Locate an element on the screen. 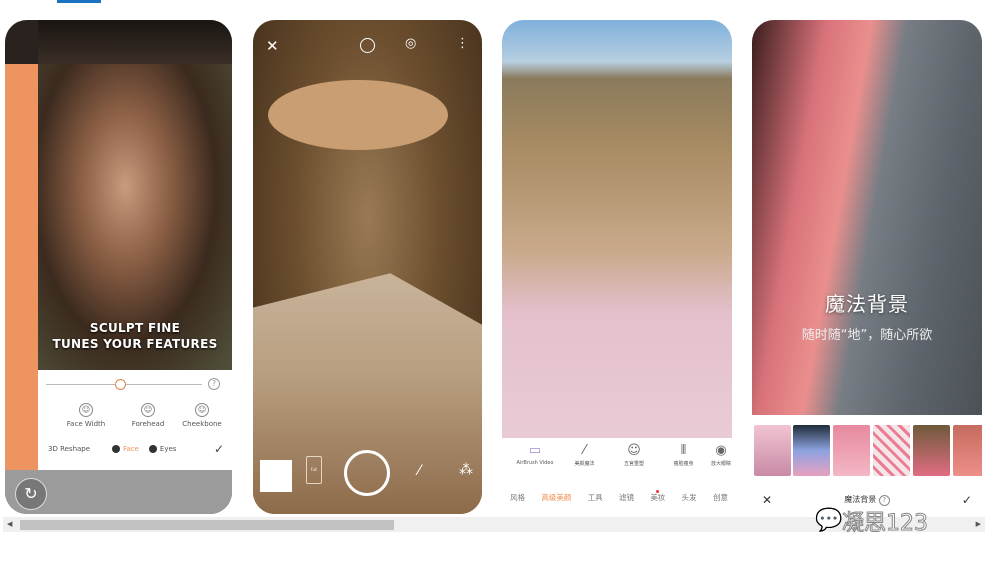 The image size is (995, 565). tab-filters: 滤镜 is located at coordinates (626, 497).